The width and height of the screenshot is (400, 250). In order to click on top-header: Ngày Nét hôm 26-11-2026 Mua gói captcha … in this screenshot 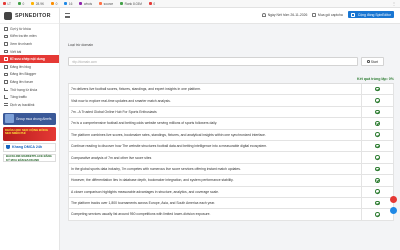, I will do `click(230, 16)`.